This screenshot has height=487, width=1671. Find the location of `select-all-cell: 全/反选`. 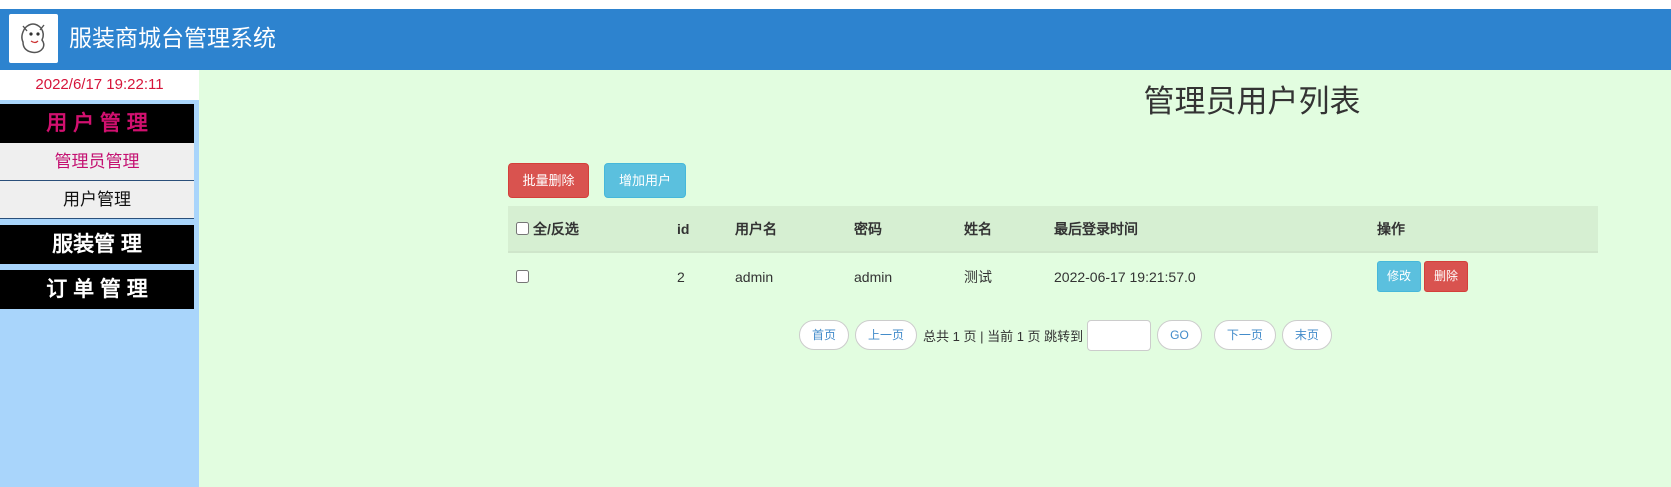

select-all-cell: 全/反选 is located at coordinates (547, 228).